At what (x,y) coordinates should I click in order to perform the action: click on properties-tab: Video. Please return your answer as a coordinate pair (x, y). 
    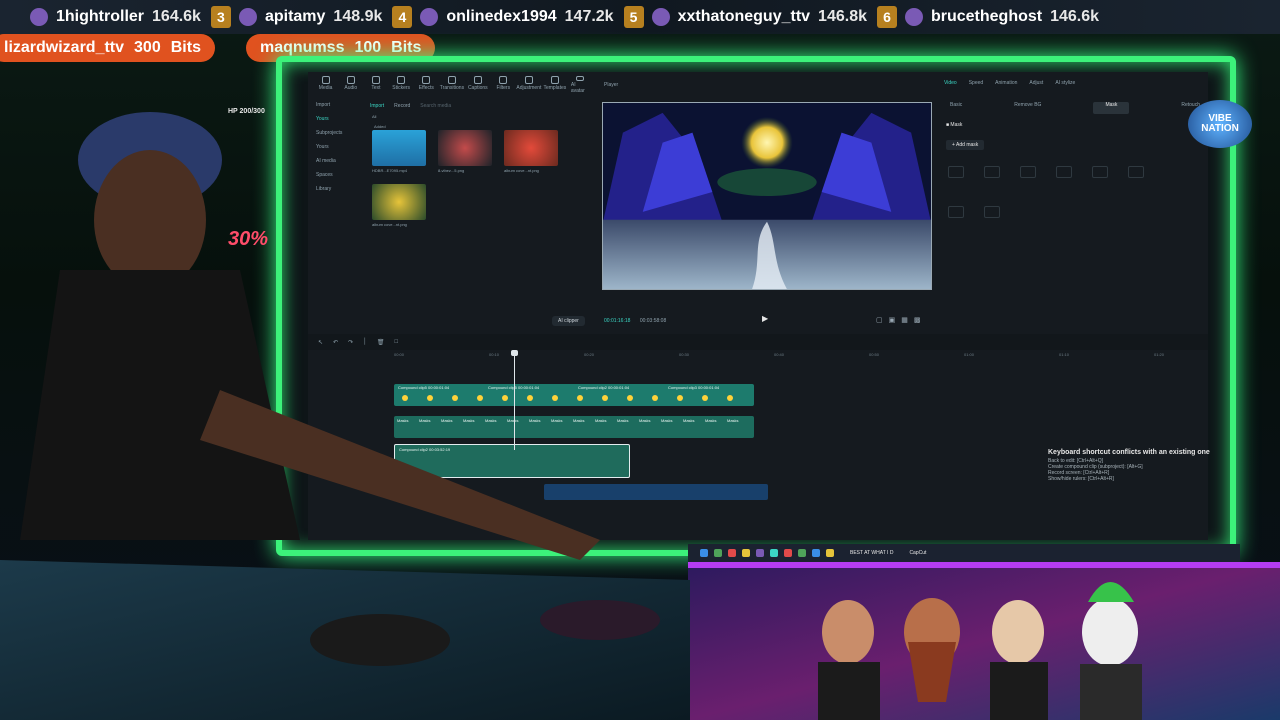
    Looking at the image, I should click on (950, 87).